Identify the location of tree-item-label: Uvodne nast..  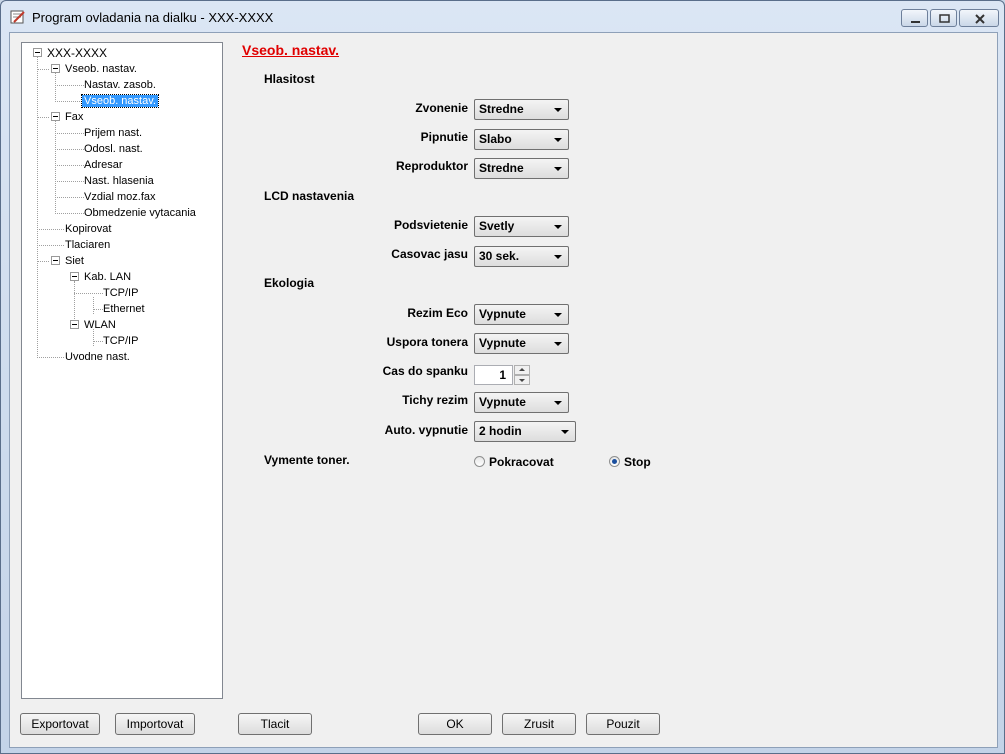
(97, 357).